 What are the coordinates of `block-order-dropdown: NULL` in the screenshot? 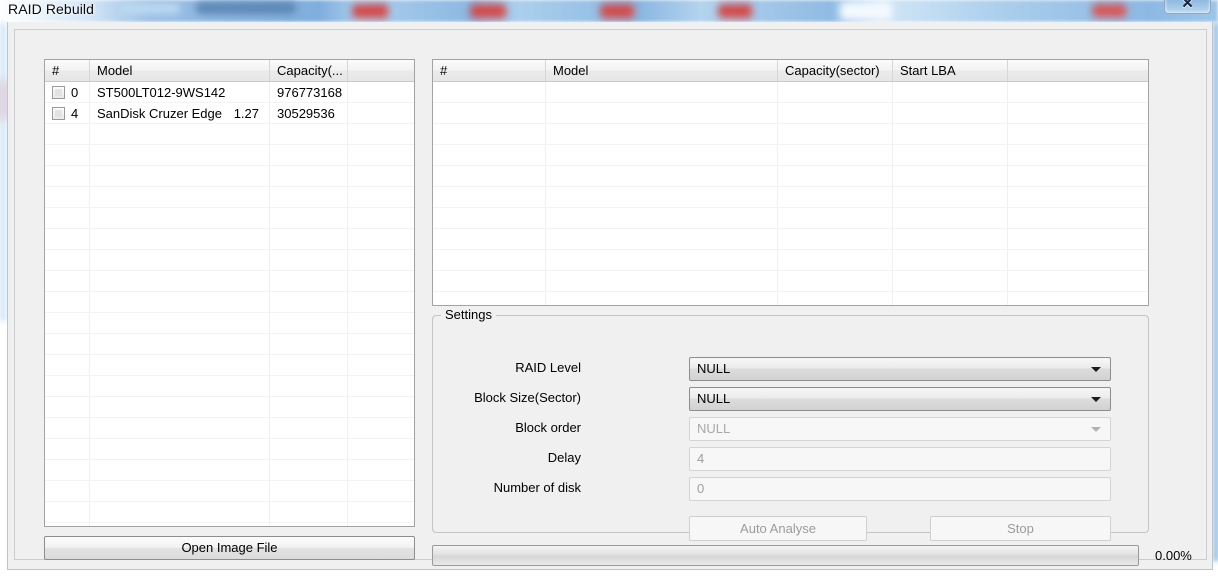 It's located at (900, 429).